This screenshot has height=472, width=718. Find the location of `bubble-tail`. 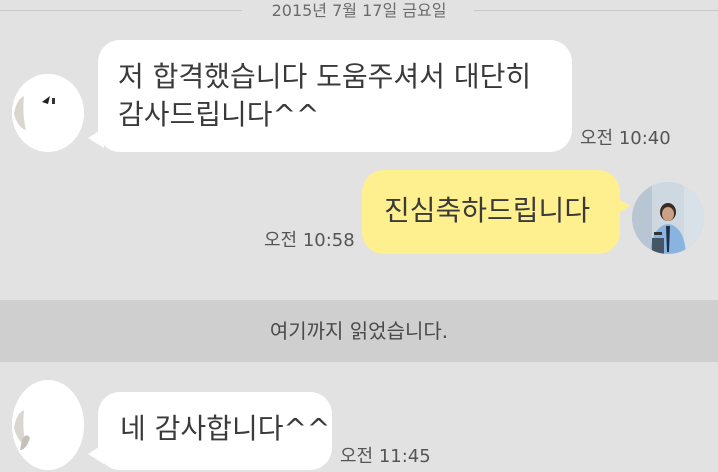

bubble-tail is located at coordinates (622, 206).